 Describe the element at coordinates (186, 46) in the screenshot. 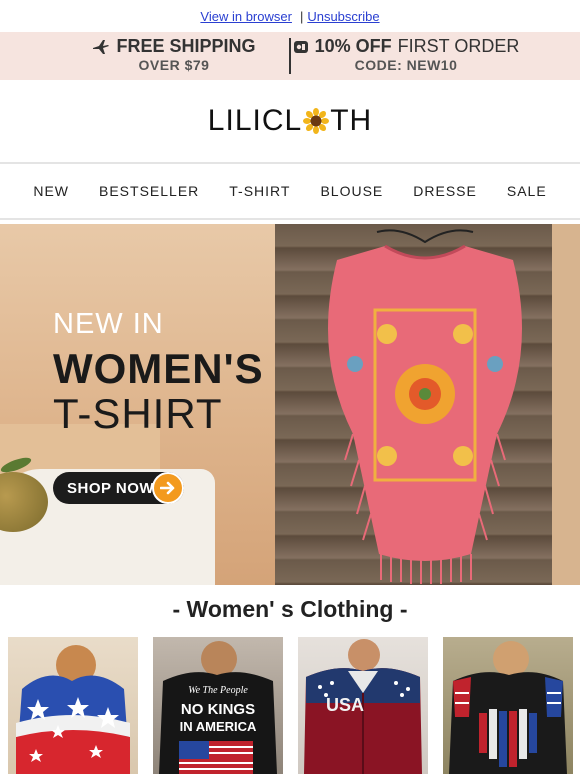

I see `free-shipping-title: FREE SHIPPING` at that location.